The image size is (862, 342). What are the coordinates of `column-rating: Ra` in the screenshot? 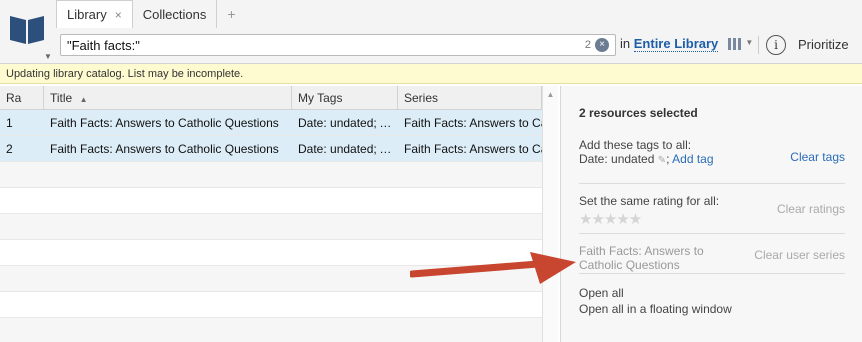 It's located at (22, 98).